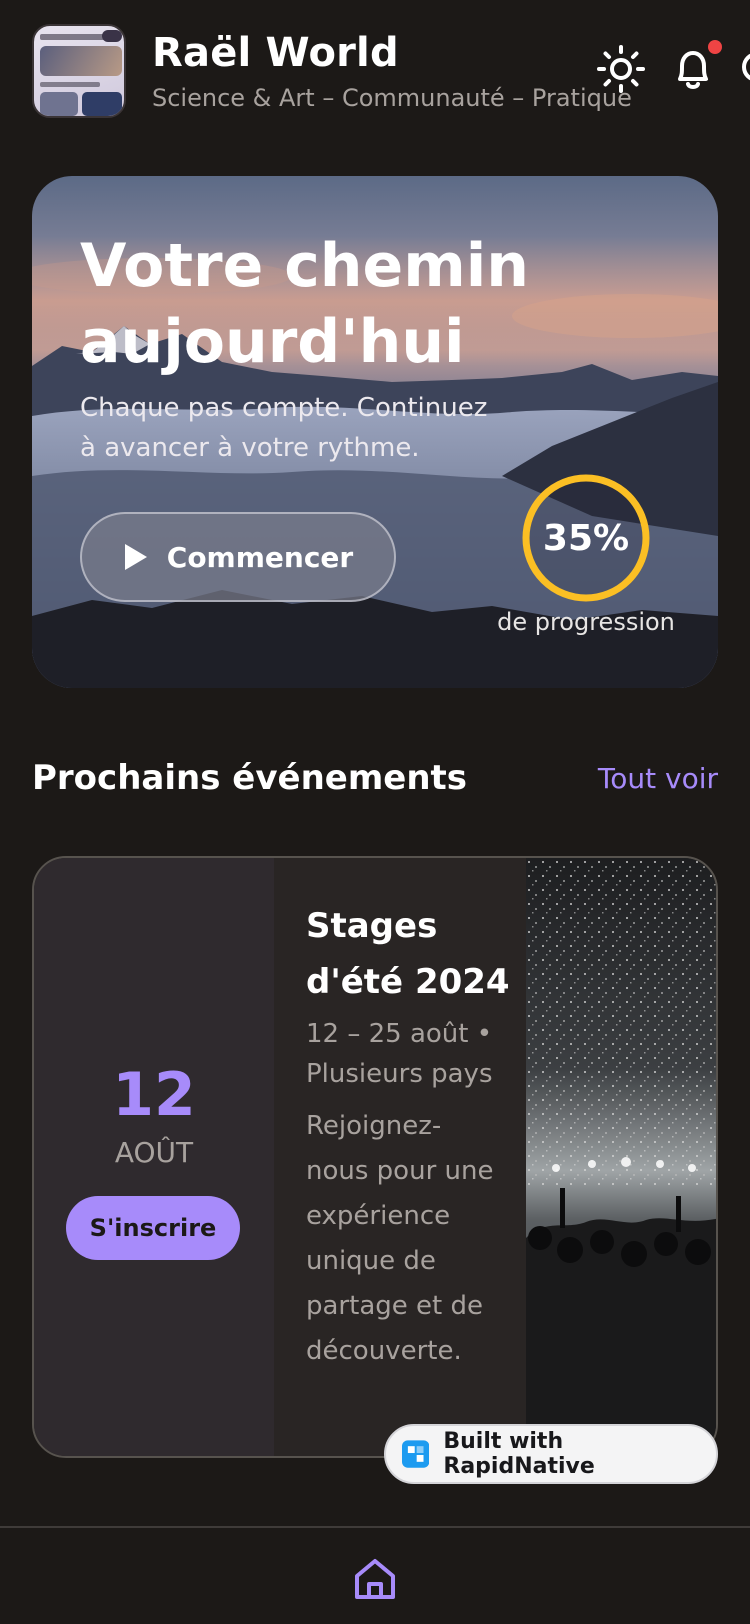  I want to click on events-section-title: Prochains événements, so click(250, 778).